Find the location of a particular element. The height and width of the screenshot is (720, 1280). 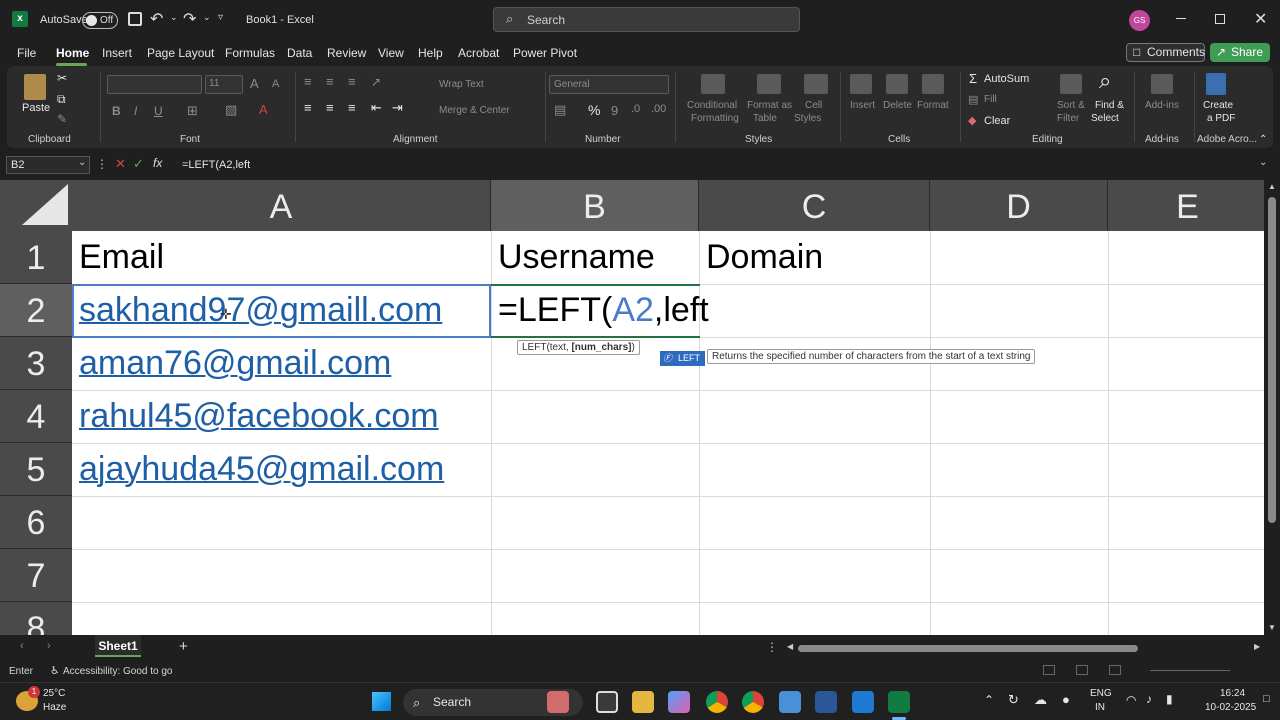

bold-button: B is located at coordinates (116, 111).